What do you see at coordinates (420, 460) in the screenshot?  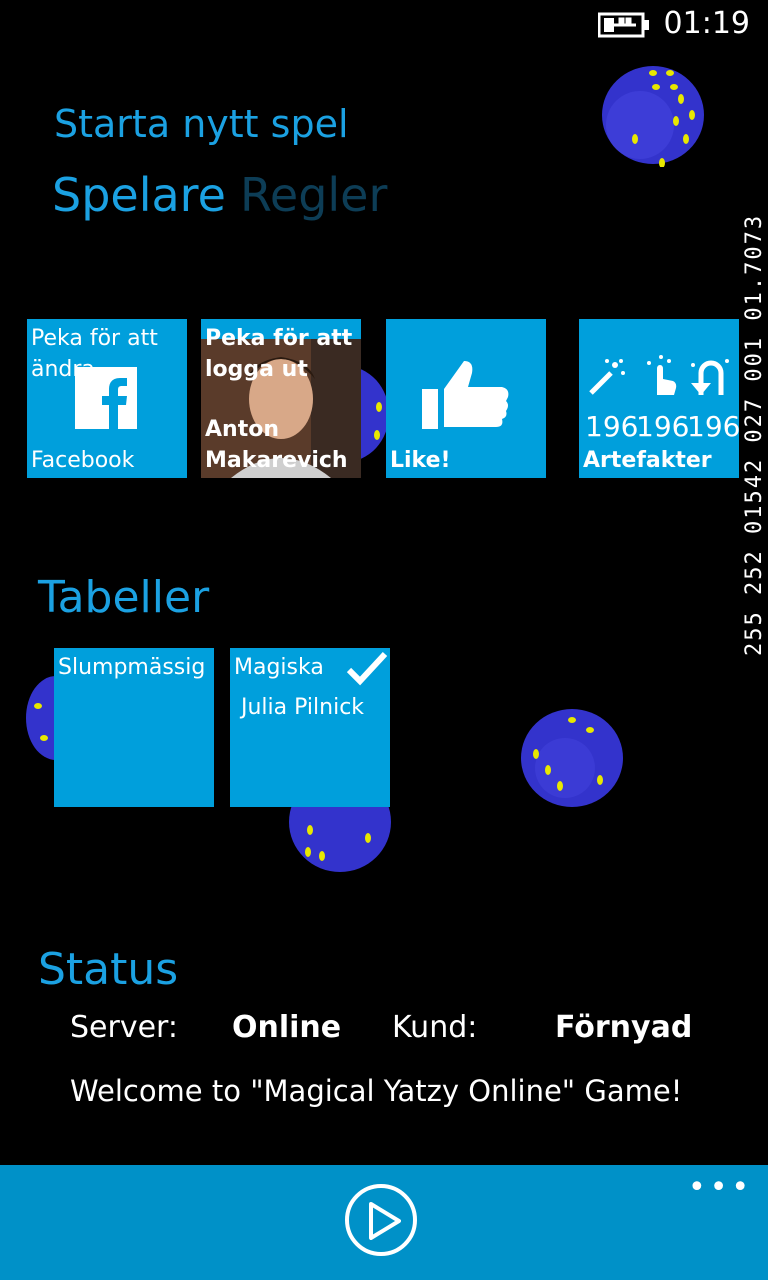 I see `like-label: Like!` at bounding box center [420, 460].